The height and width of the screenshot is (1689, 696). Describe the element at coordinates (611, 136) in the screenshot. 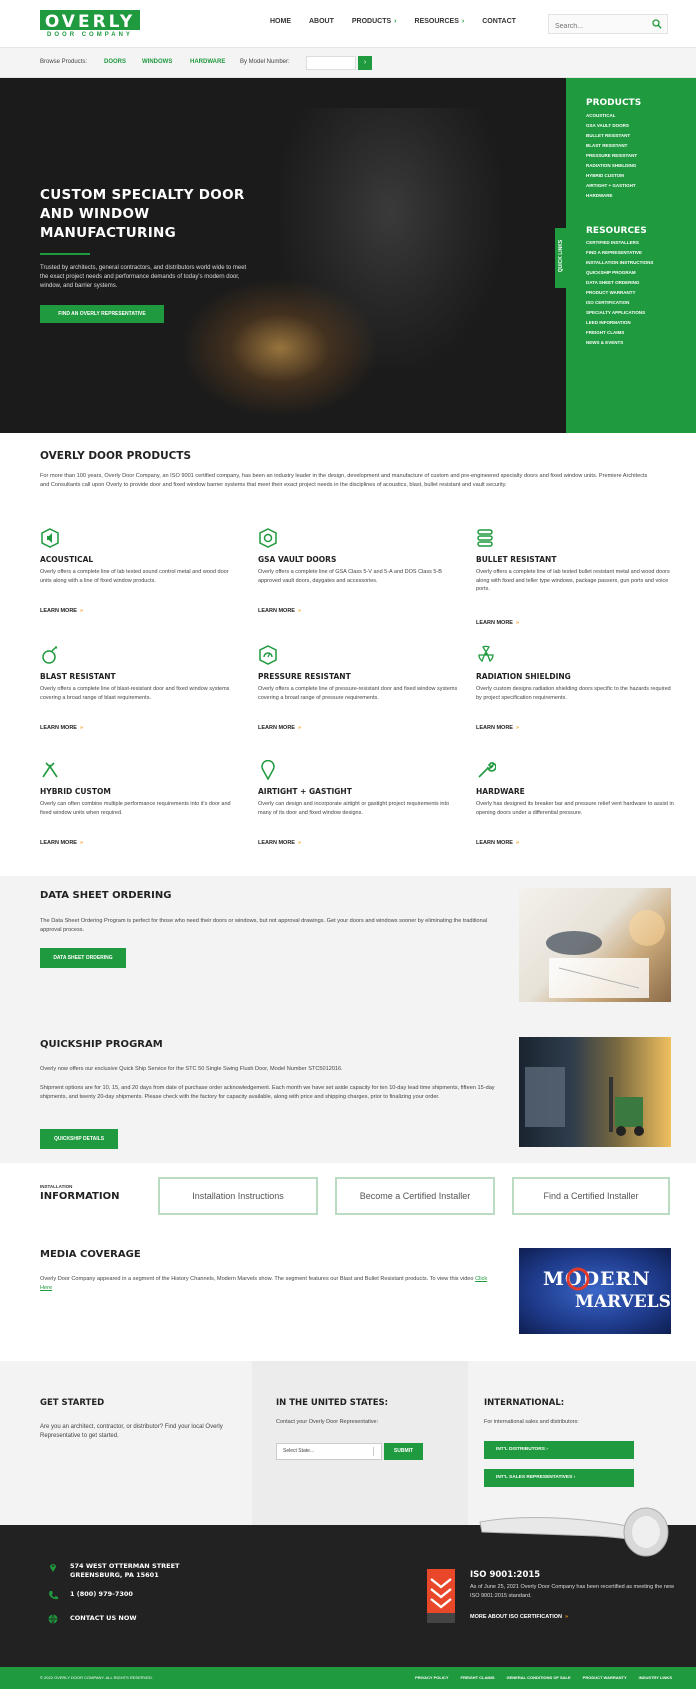

I see `side-link: BULLET RESISTANT` at that location.